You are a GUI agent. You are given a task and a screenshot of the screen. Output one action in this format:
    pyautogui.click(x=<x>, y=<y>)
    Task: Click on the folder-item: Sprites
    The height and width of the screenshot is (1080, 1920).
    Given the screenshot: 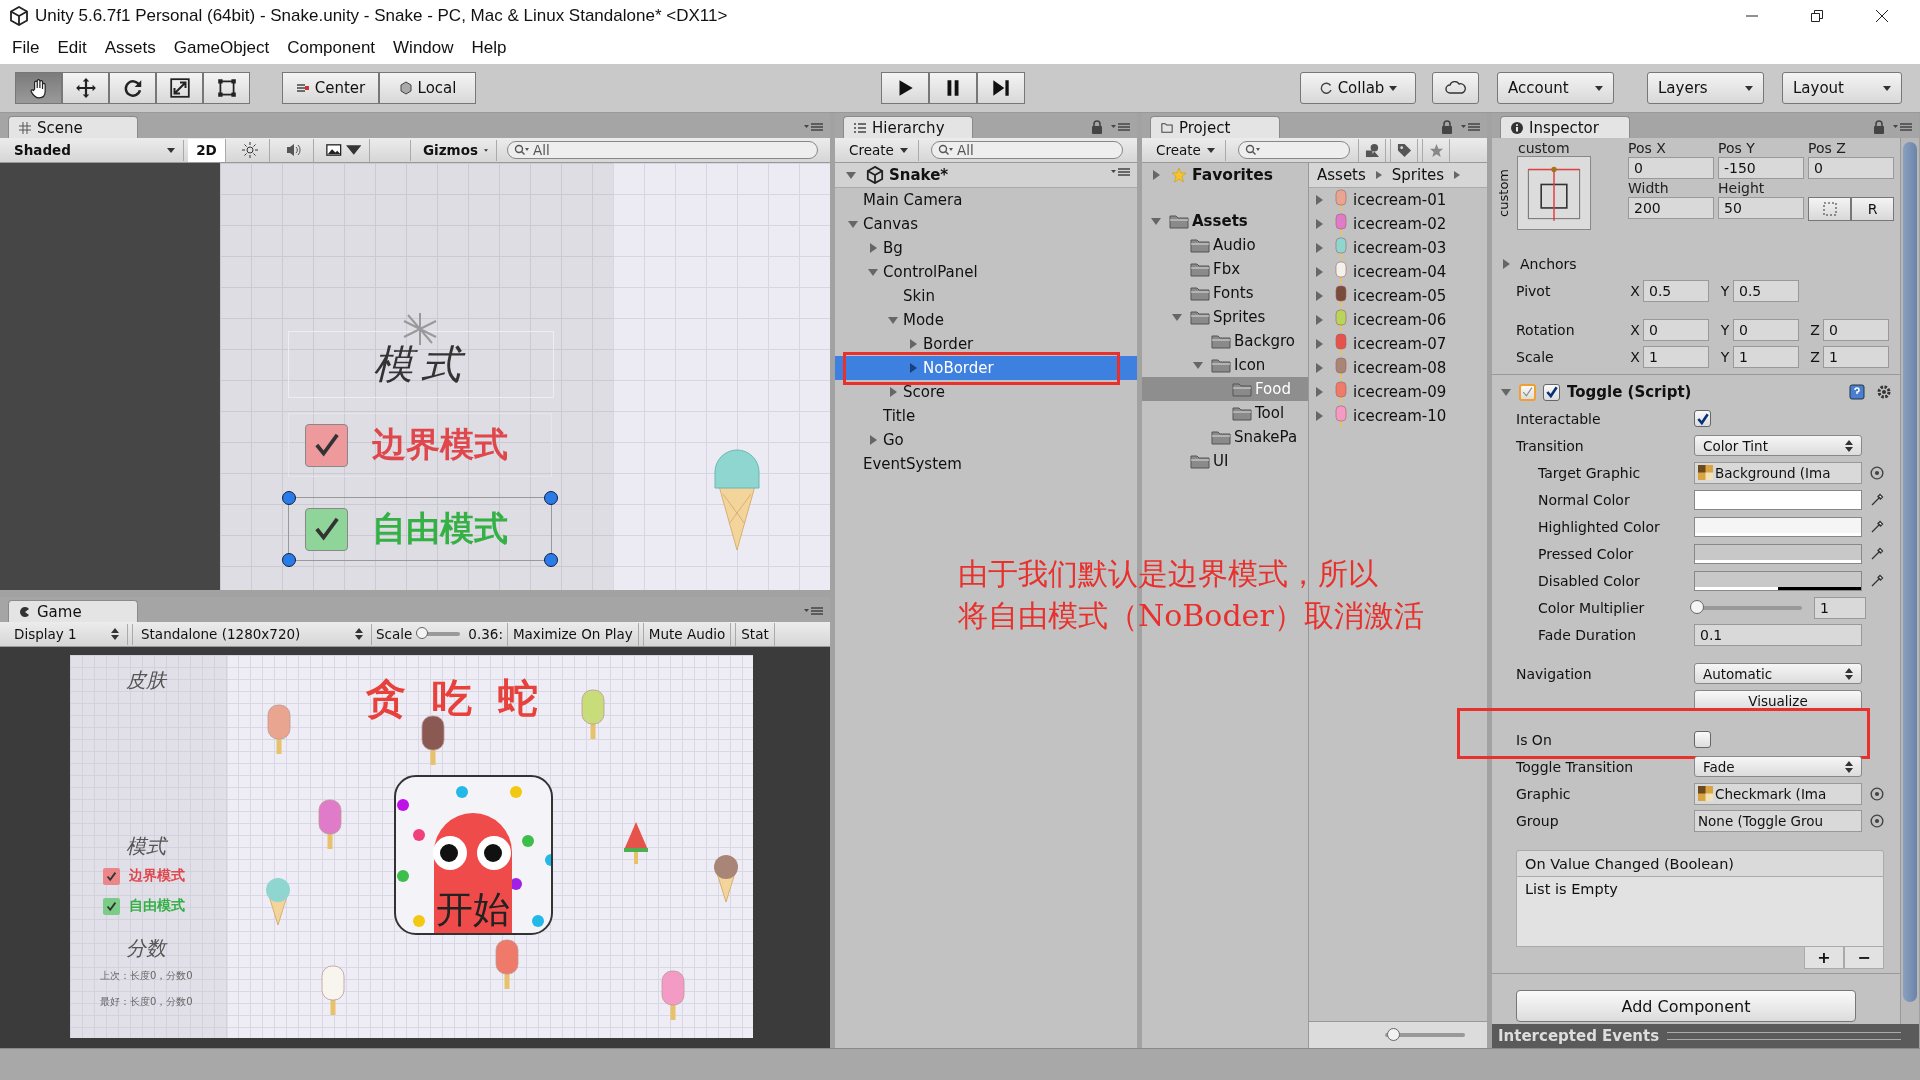 What is the action you would take?
    pyautogui.click(x=1225, y=317)
    